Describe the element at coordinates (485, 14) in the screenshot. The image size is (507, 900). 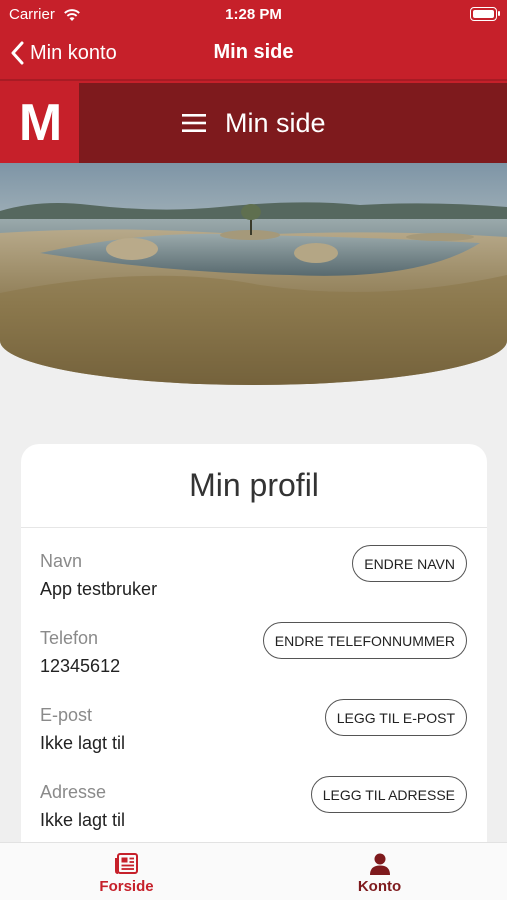
I see `battery-icon` at that location.